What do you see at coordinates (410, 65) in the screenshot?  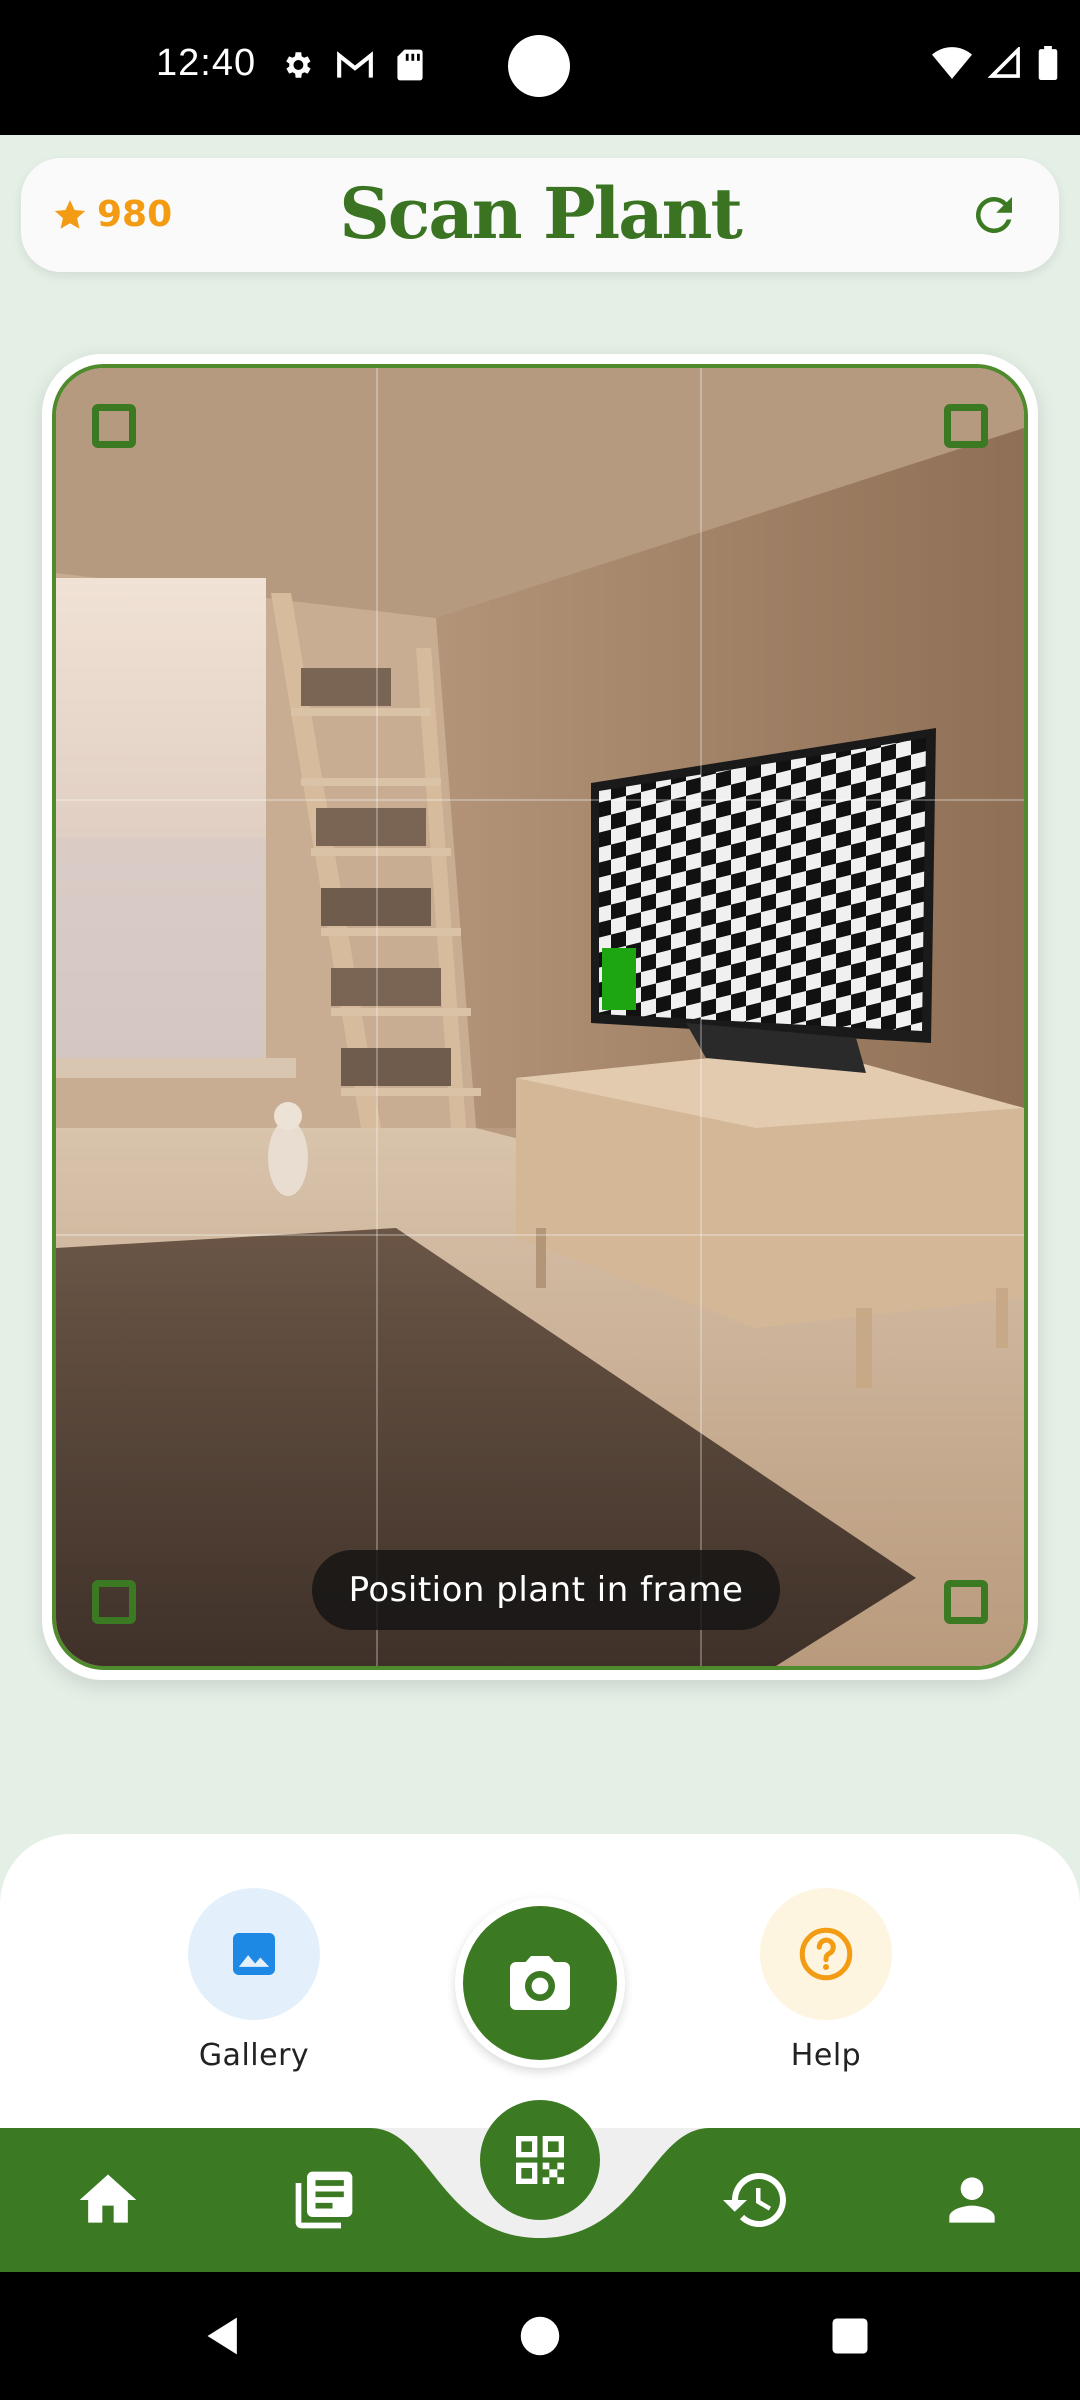 I see `sd-card-icon` at bounding box center [410, 65].